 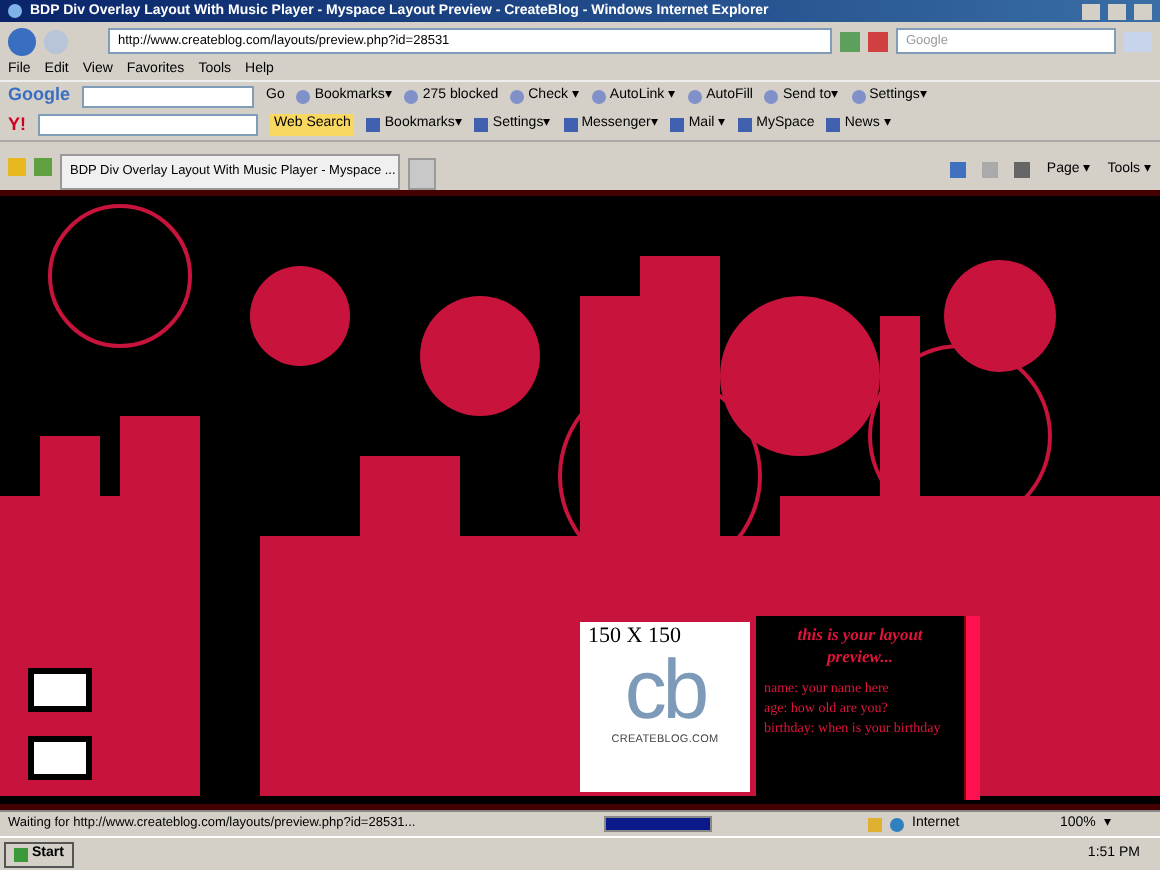 What do you see at coordinates (634, 637) in the screenshot?
I see `size-label: 150 X 150` at bounding box center [634, 637].